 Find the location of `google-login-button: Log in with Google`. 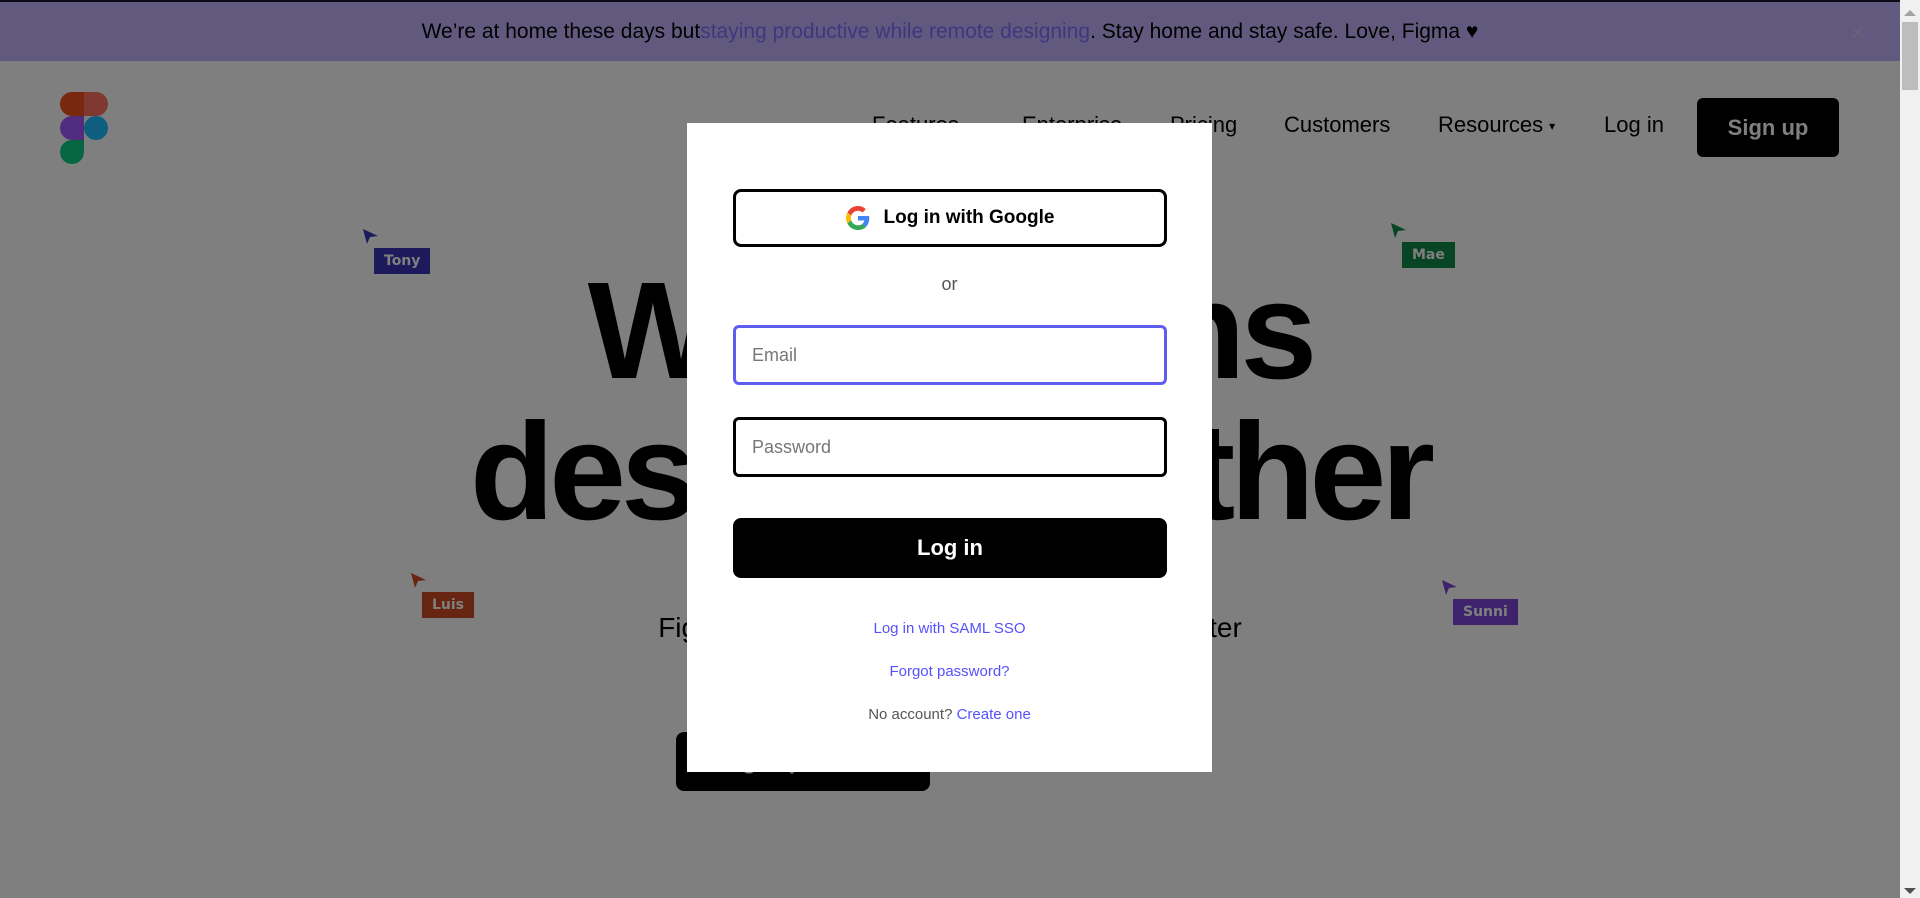

google-login-button: Log in with Google is located at coordinates (950, 218).